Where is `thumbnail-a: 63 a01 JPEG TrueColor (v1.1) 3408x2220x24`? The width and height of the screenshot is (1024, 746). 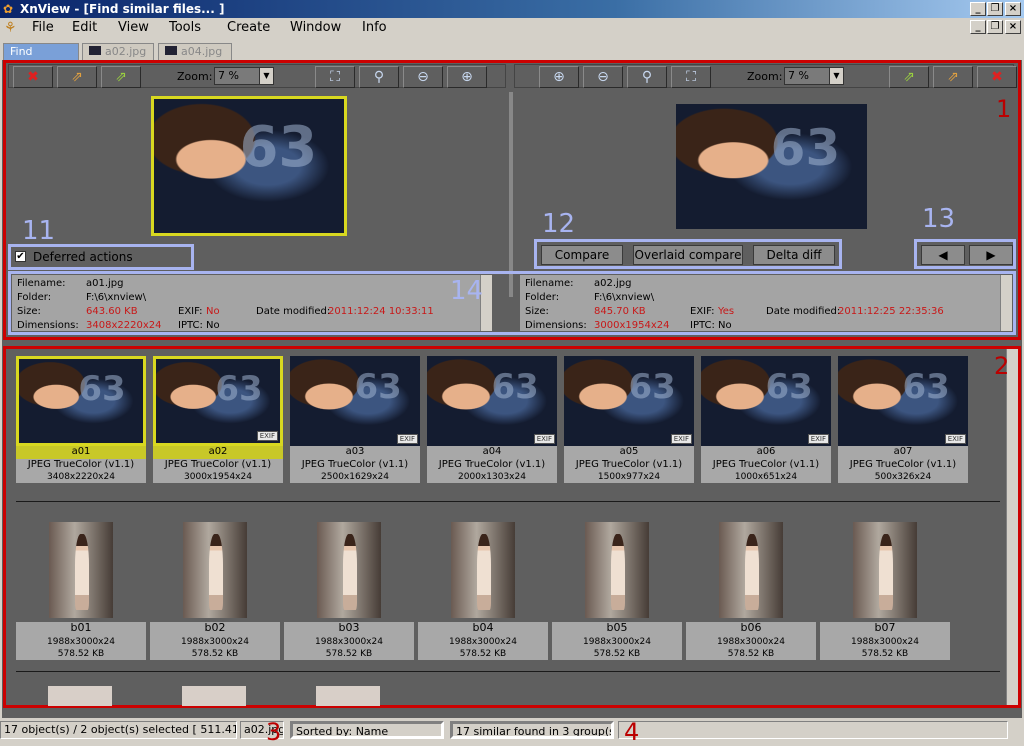 thumbnail-a: 63 a01 JPEG TrueColor (v1.1) 3408x2220x24 is located at coordinates (81, 420).